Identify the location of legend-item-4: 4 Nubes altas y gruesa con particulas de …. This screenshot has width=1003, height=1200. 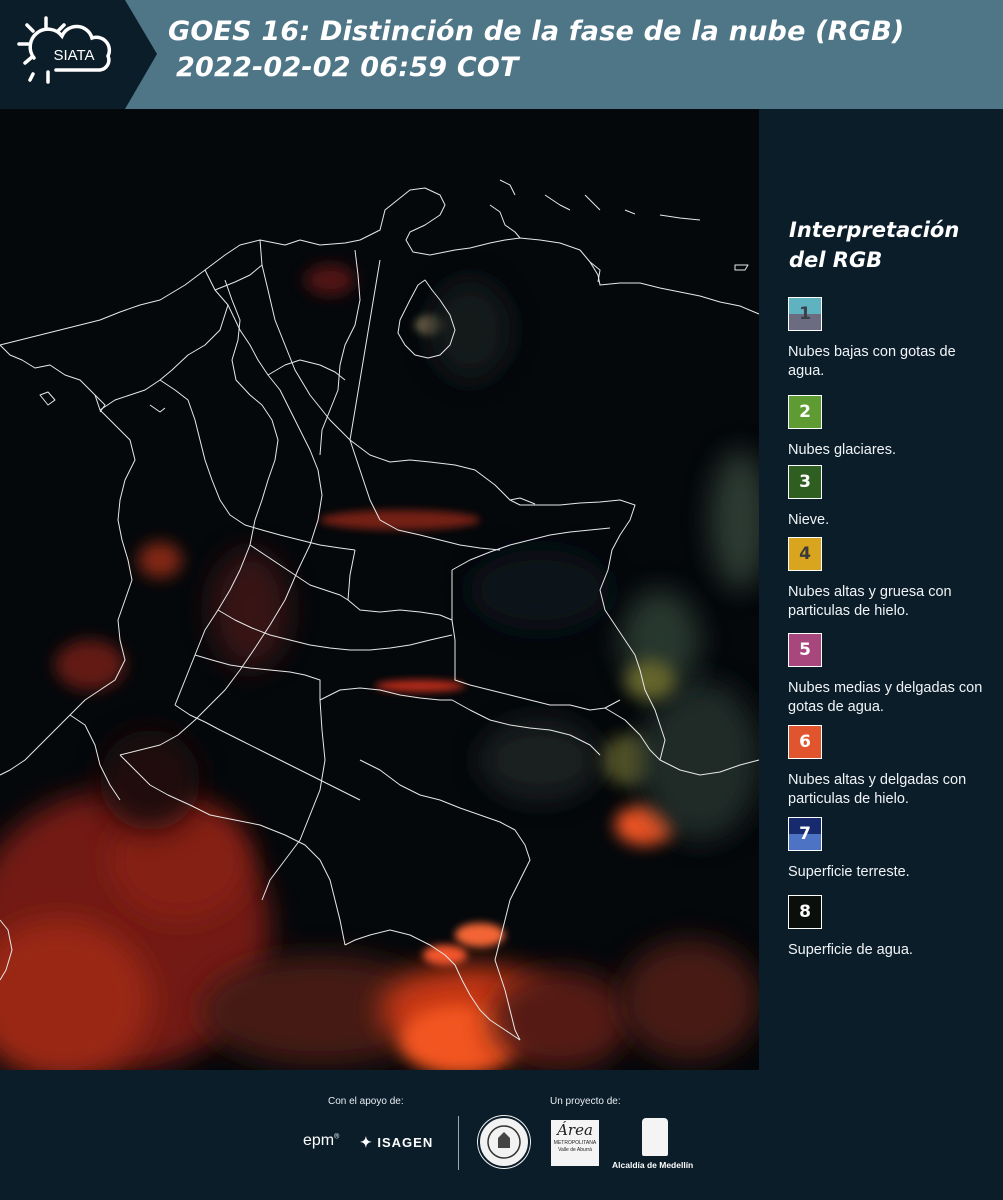
(870, 578).